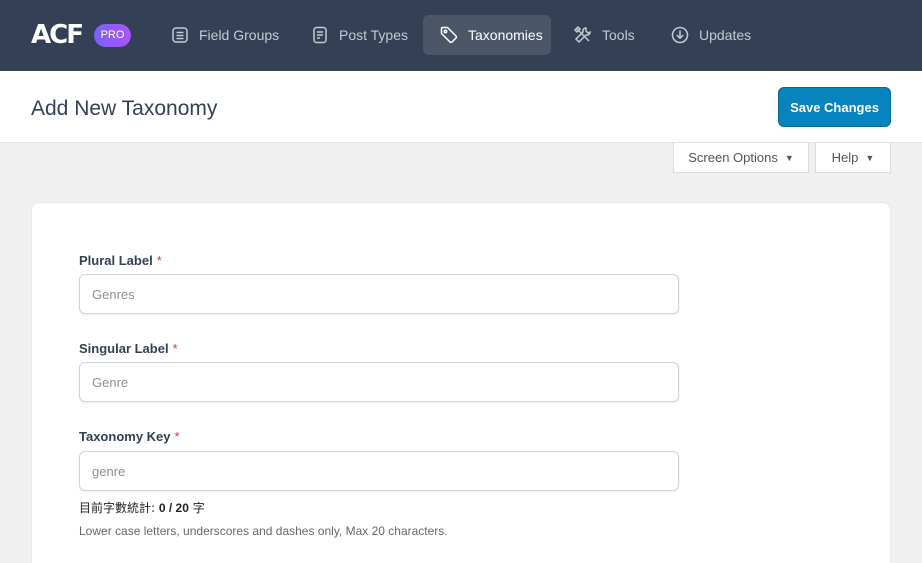 Image resolution: width=922 pixels, height=563 pixels. Describe the element at coordinates (379, 382) in the screenshot. I see `singular-label-input` at that location.